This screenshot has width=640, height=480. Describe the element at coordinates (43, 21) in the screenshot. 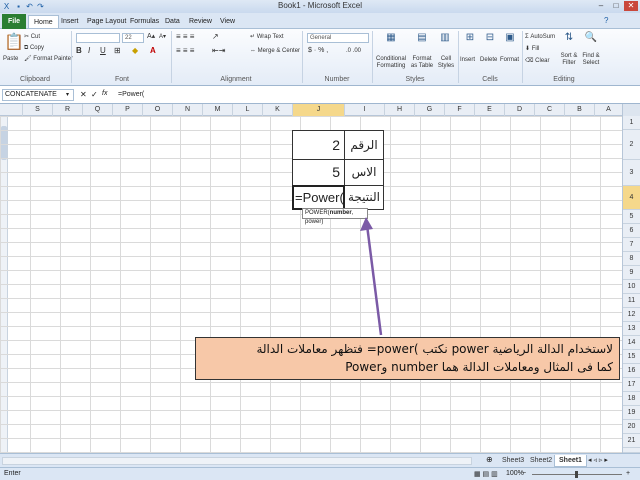

I see `tab-home: Home` at that location.